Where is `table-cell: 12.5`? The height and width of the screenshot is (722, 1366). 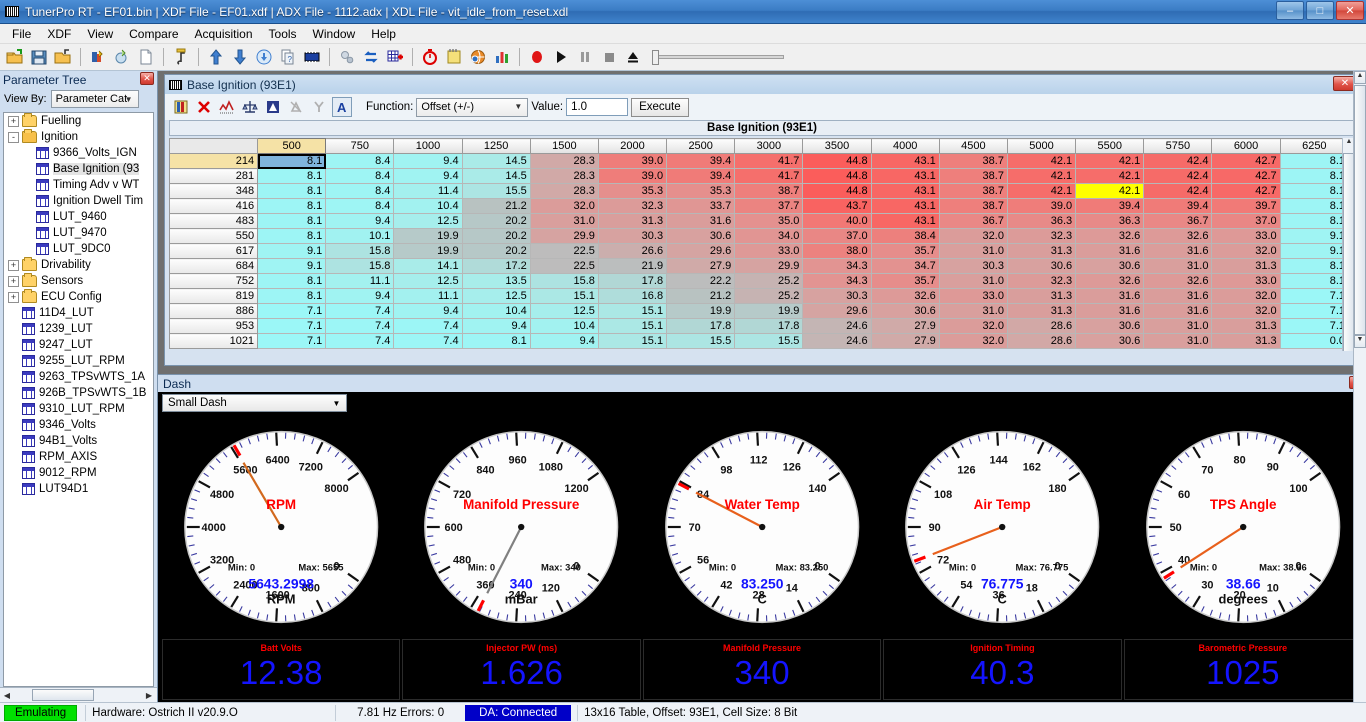
table-cell: 12.5 is located at coordinates (428, 281).